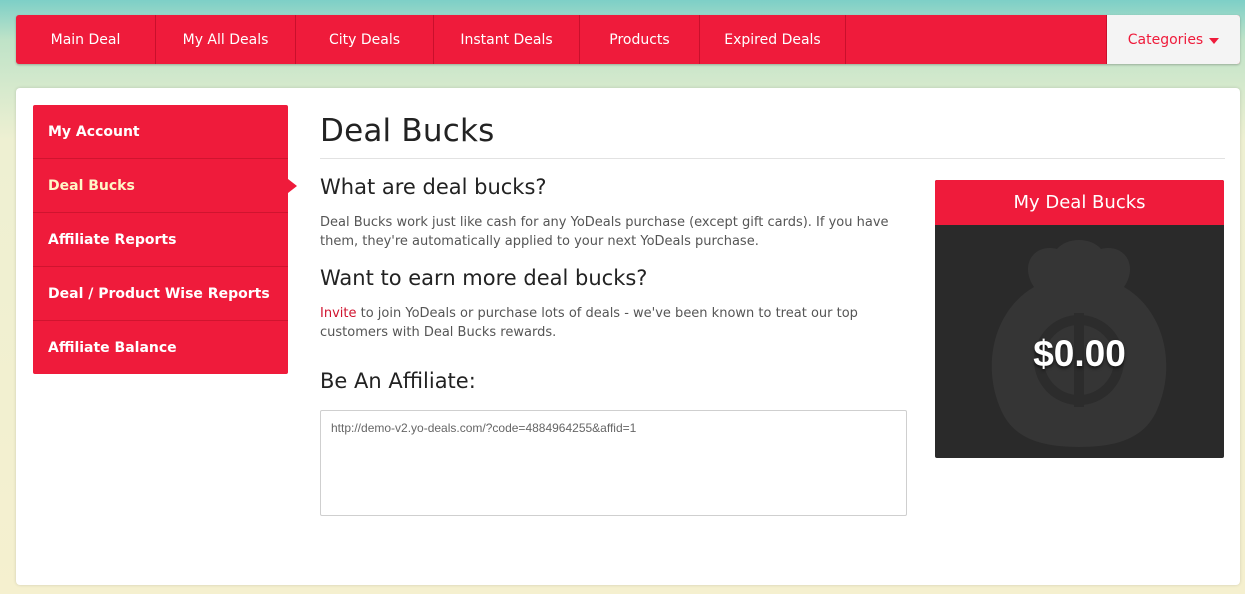  Describe the element at coordinates (484, 278) in the screenshot. I see `earn-heading: Want to earn more deal bucks?` at that location.